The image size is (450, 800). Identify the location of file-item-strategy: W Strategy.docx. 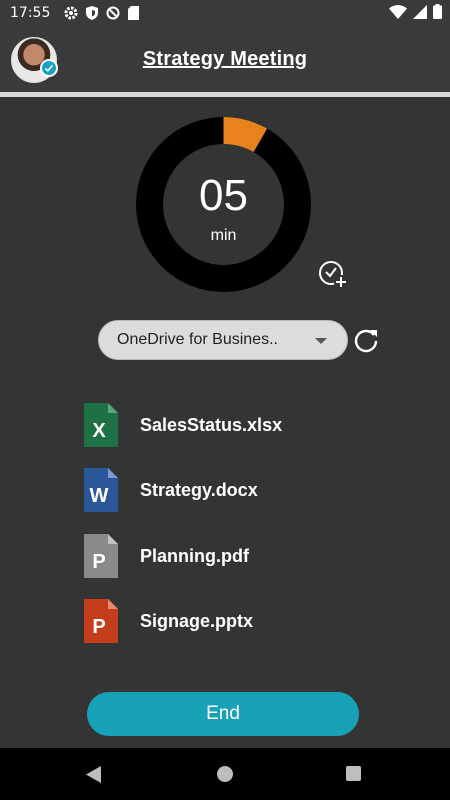
(234, 490).